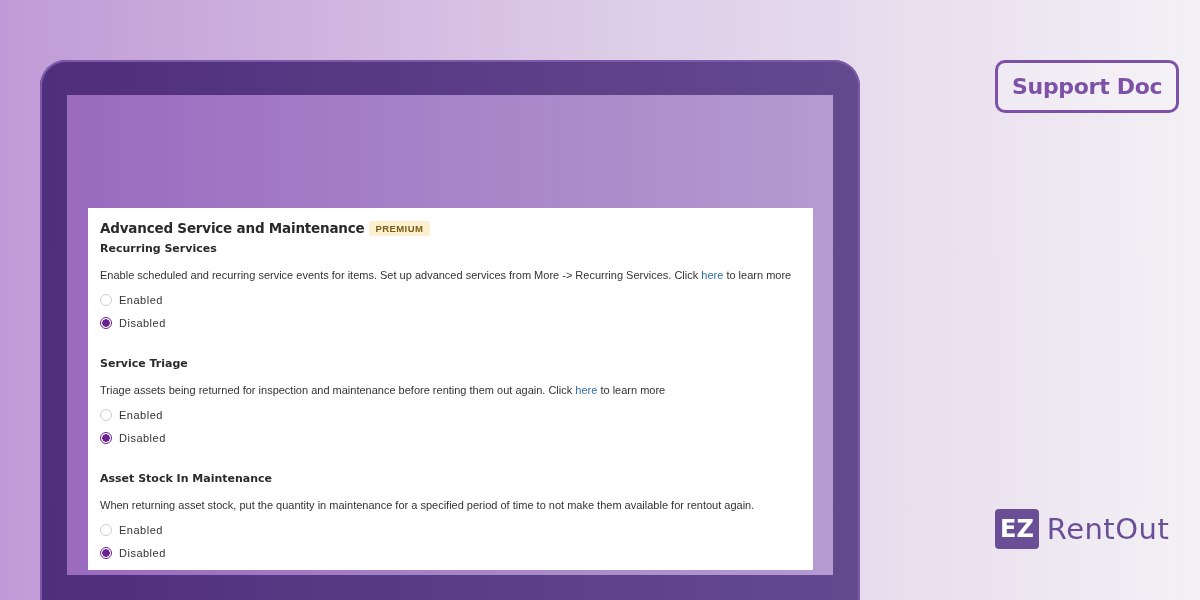 Image resolution: width=1200 pixels, height=600 pixels. I want to click on section-description: Enable scheduled and recurring service events for items. Set up advanced services from More -> Recurring Services. Click here to learn more, so click(446, 275).